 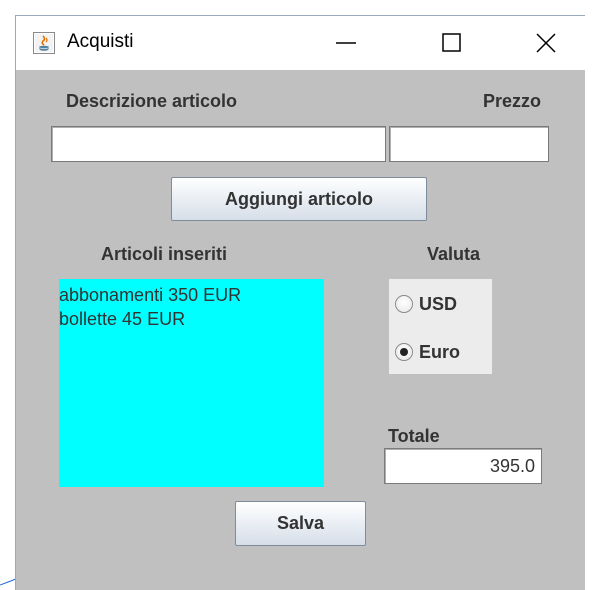 What do you see at coordinates (152, 101) in the screenshot?
I see `description-label: Descrizione articolo` at bounding box center [152, 101].